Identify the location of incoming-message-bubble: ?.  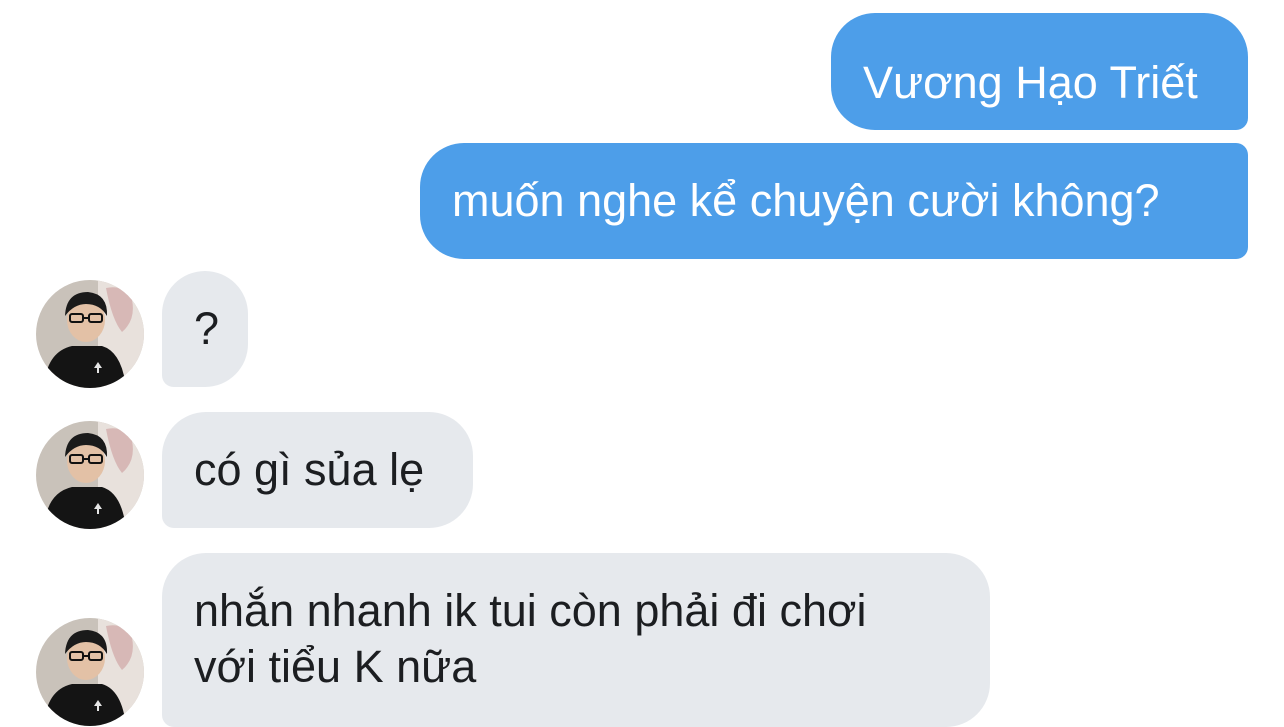
(205, 329).